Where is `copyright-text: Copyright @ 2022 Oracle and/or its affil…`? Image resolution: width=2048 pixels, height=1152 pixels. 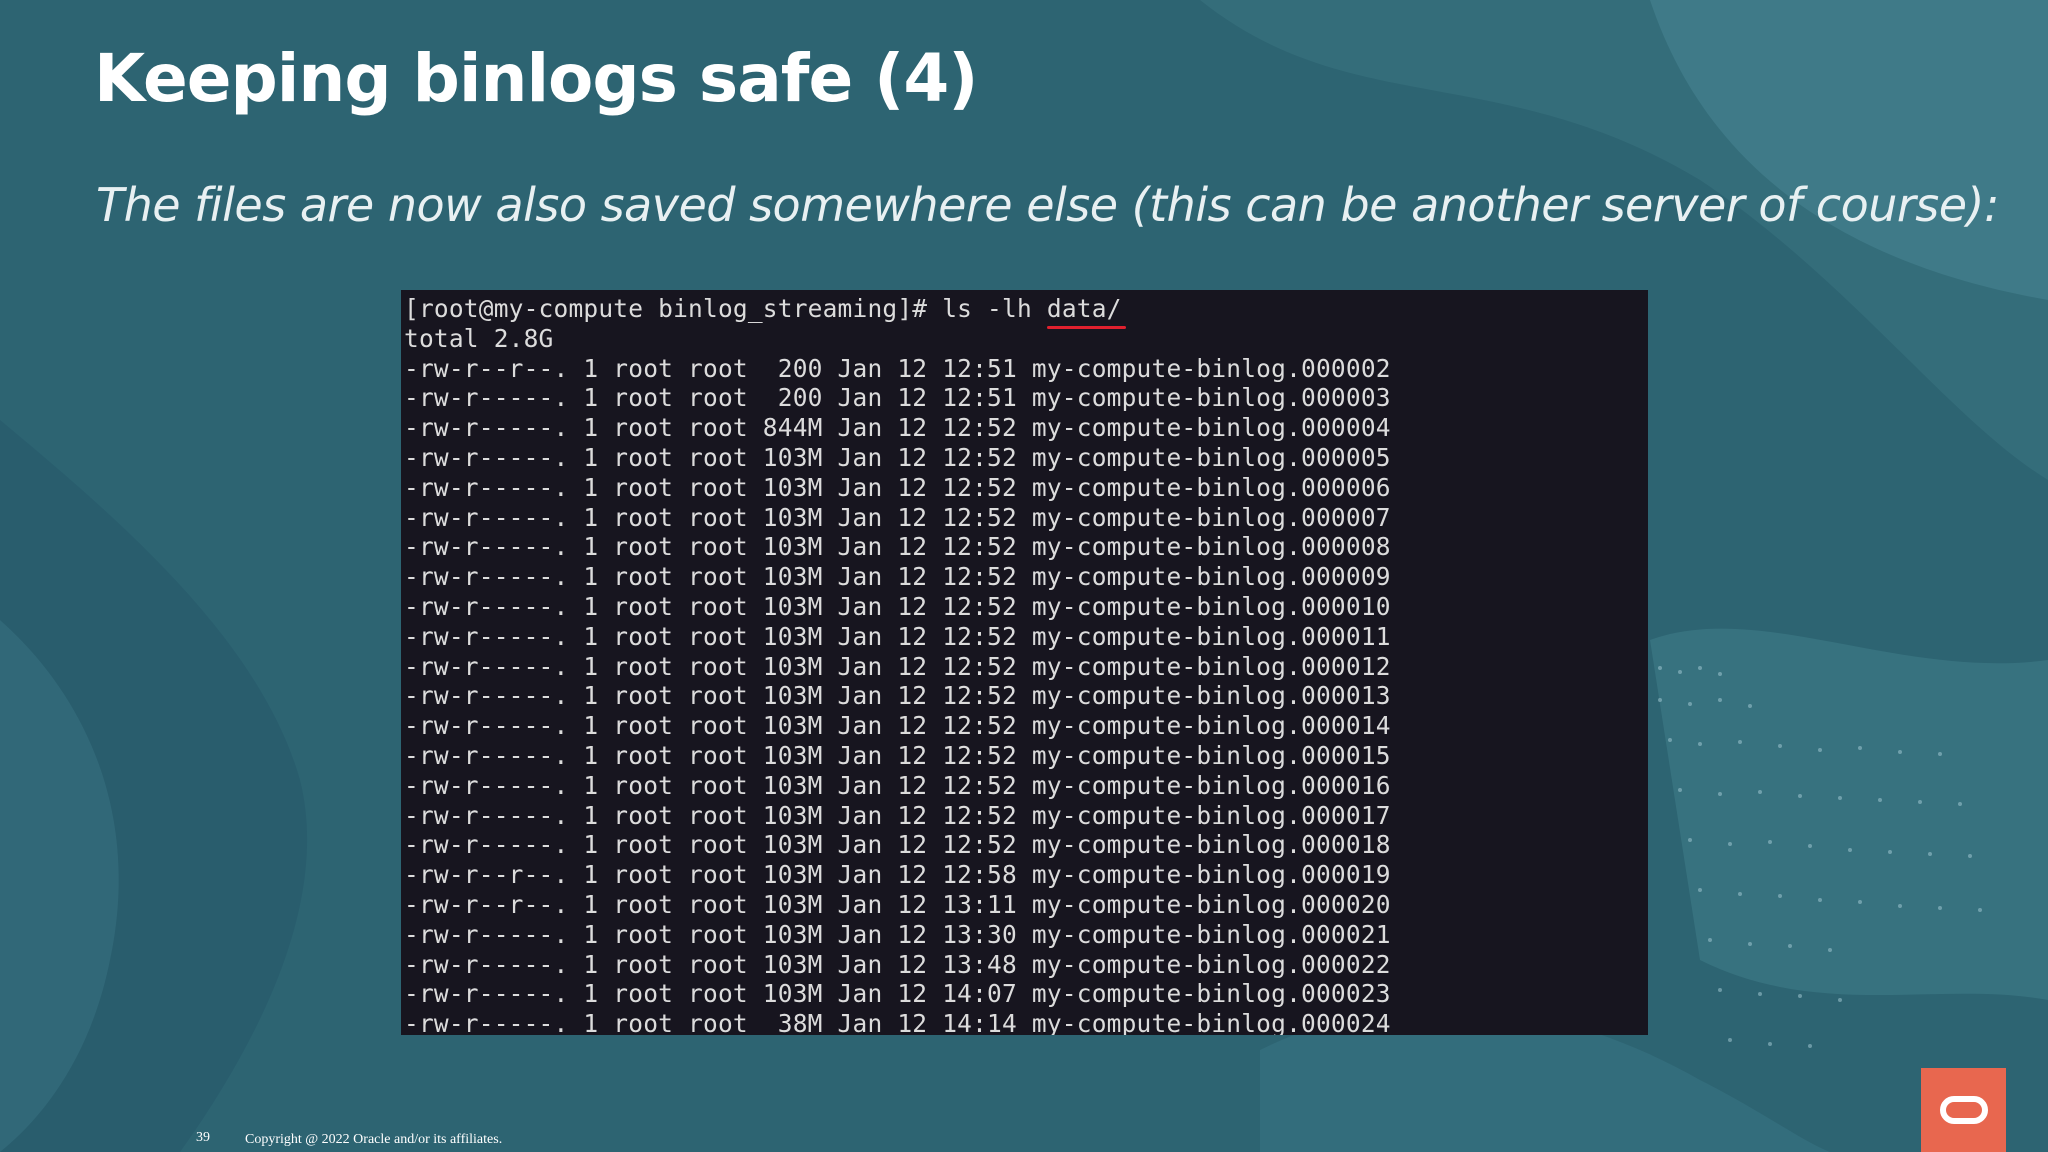 copyright-text: Copyright @ 2022 Oracle and/or its affil… is located at coordinates (374, 1139).